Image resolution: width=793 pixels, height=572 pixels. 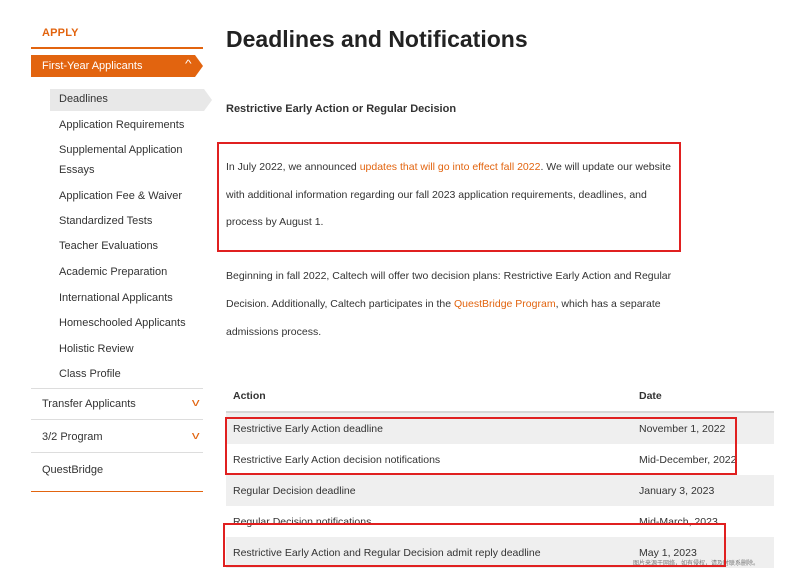 What do you see at coordinates (129, 221) in the screenshot?
I see `sidebar-subitem-standardized-tests: Standardized Tests` at bounding box center [129, 221].